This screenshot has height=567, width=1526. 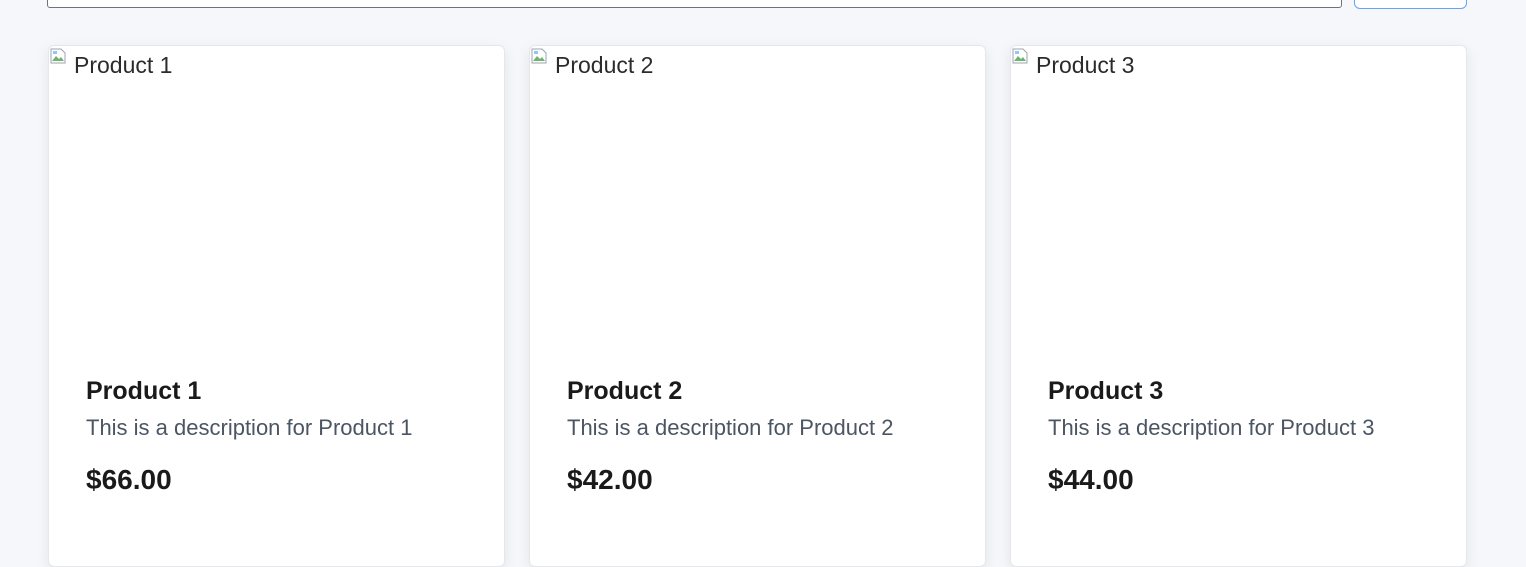 What do you see at coordinates (1091, 479) in the screenshot?
I see `product-price: $44.00` at bounding box center [1091, 479].